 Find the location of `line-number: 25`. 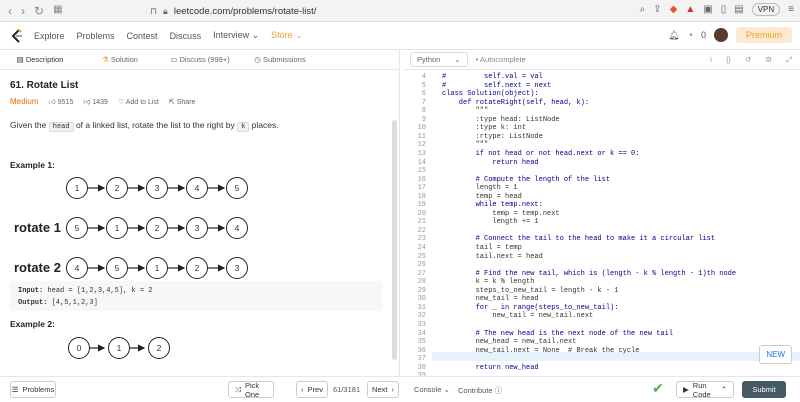

line-number: 25 is located at coordinates (421, 256).